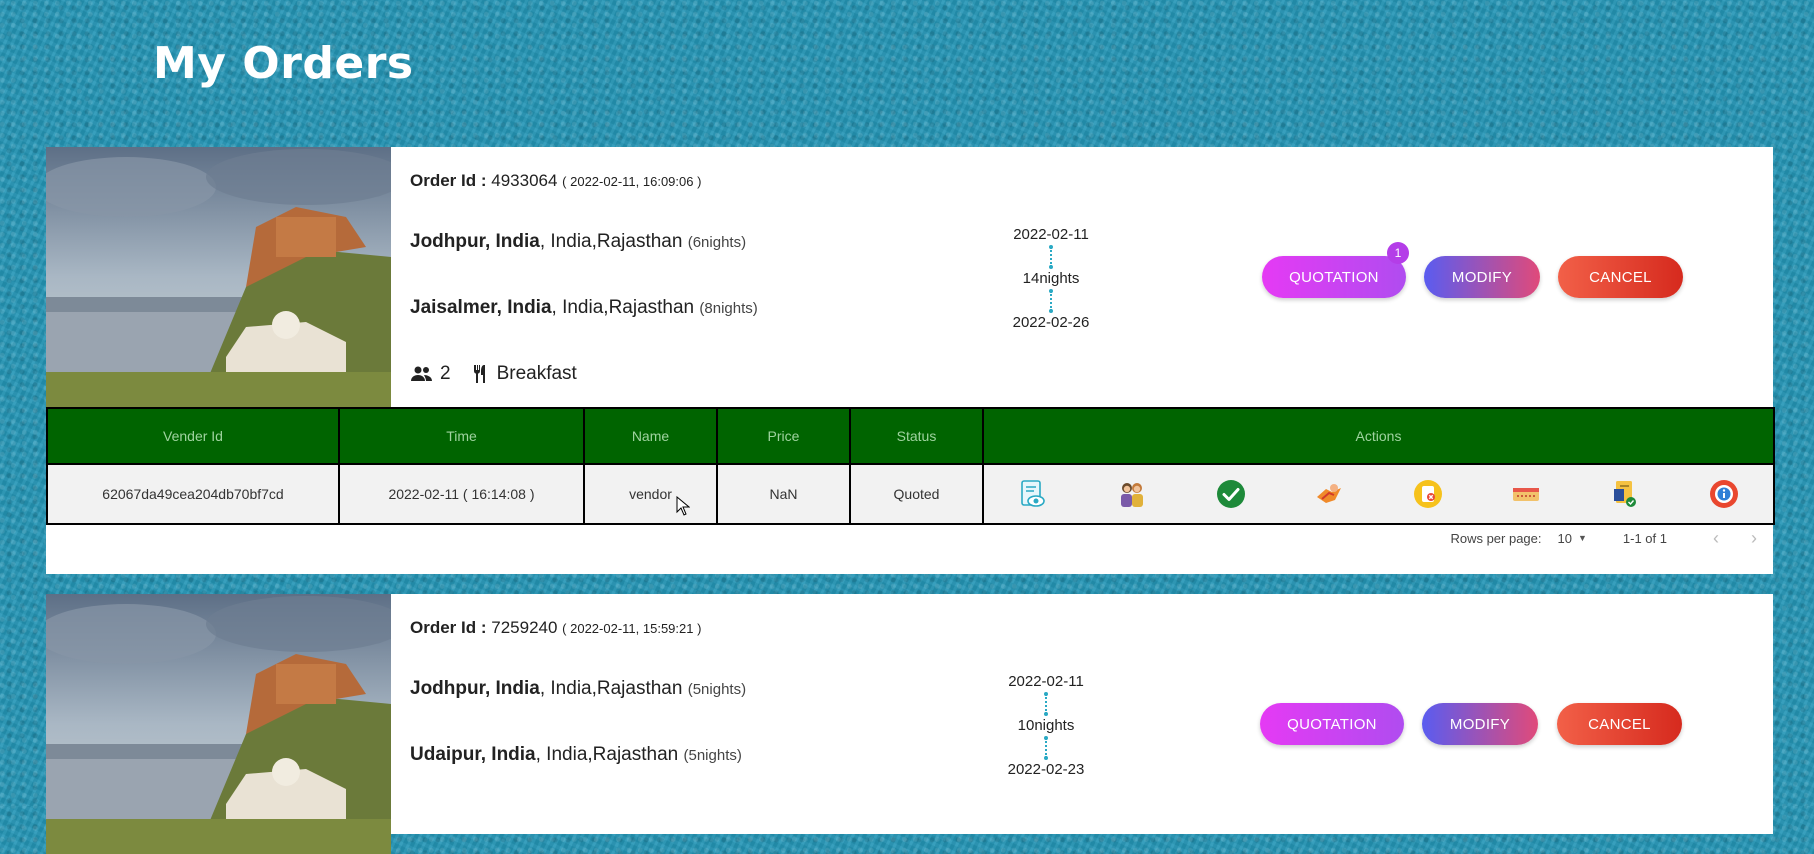  What do you see at coordinates (1051, 322) in the screenshot?
I see `end-date: 2022-02-26` at bounding box center [1051, 322].